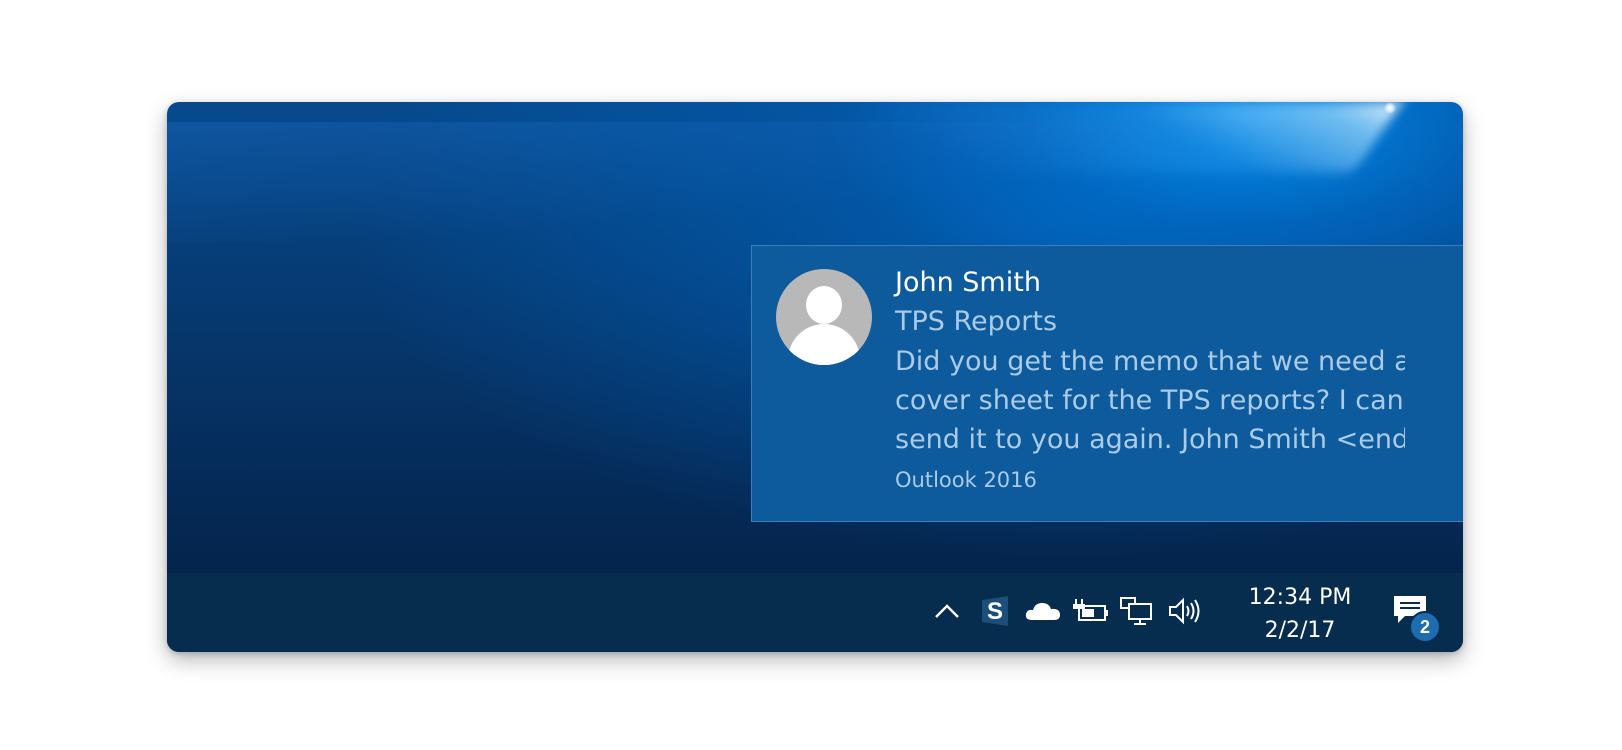  What do you see at coordinates (1390, 108) in the screenshot?
I see `wallpaper-flare` at bounding box center [1390, 108].